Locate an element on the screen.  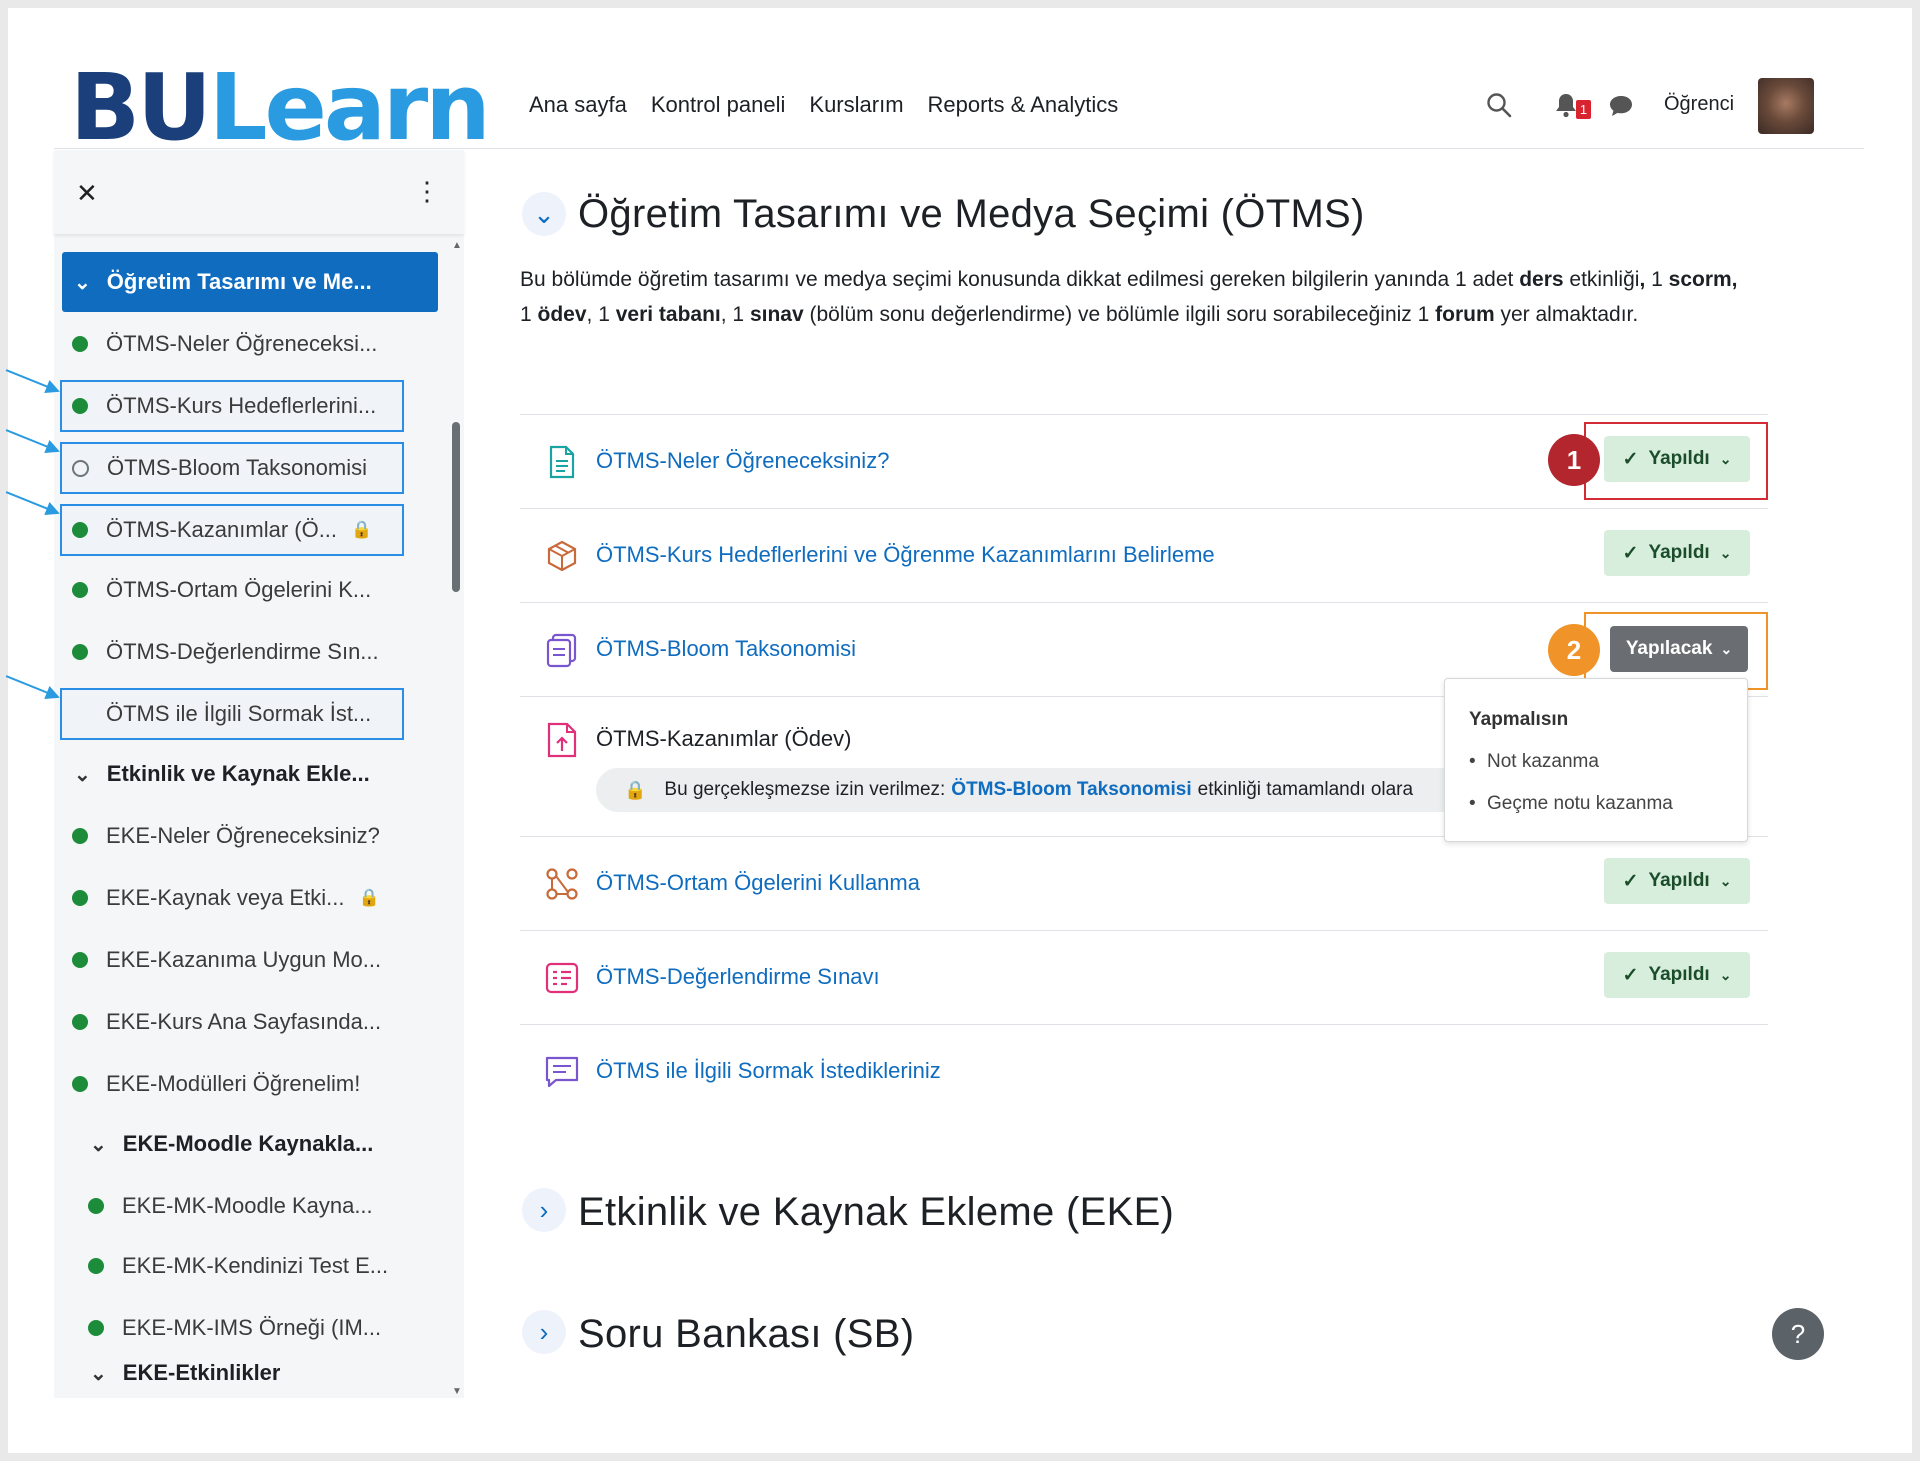
notification-count-badge: 1 is located at coordinates (1583, 109).